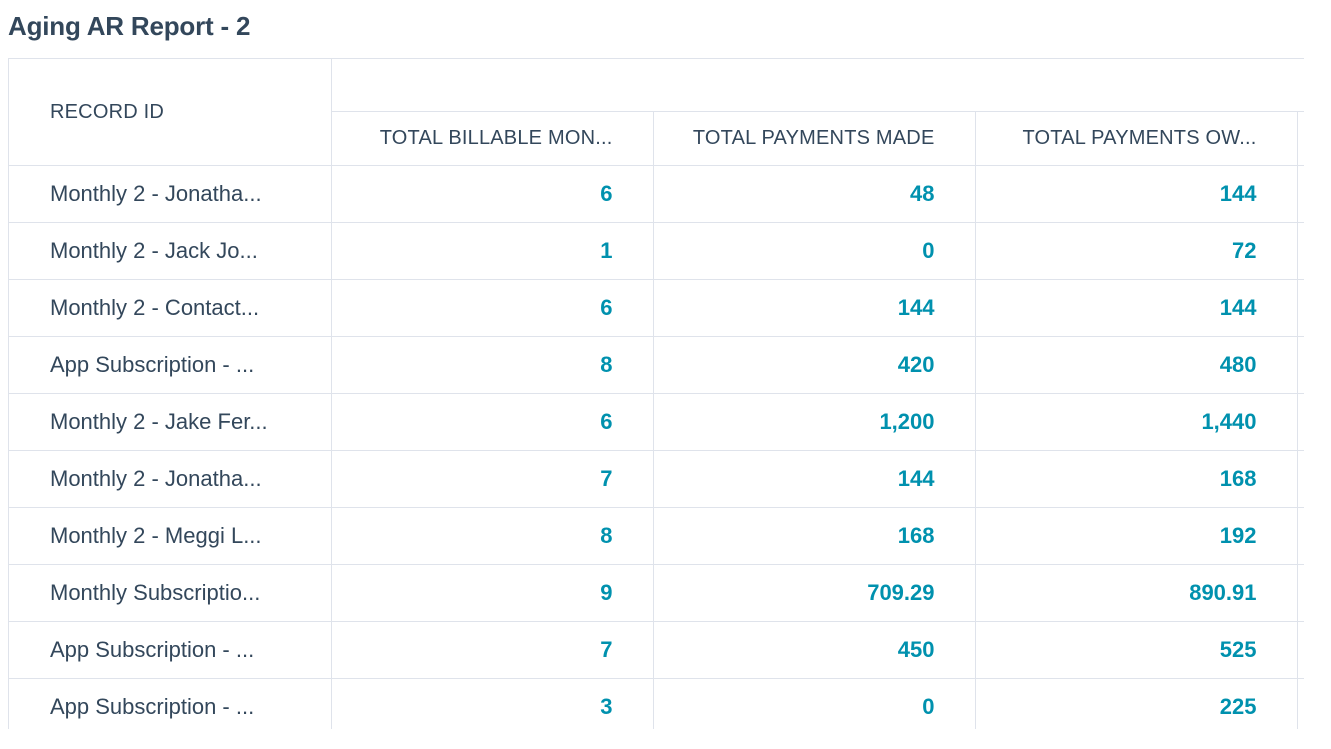  What do you see at coordinates (492, 593) in the screenshot?
I see `total-billable-months-cell: 9` at bounding box center [492, 593].